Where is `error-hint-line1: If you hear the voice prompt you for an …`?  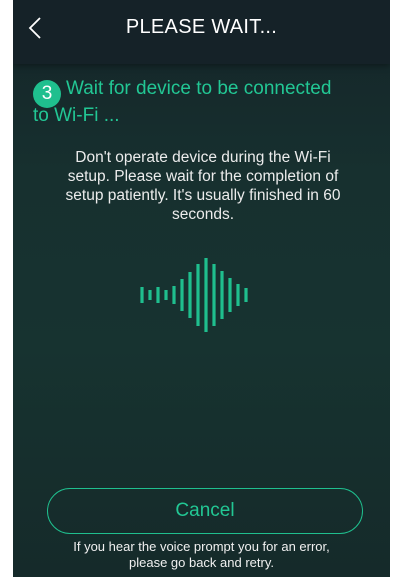 error-hint-line1: If you hear the voice prompt you for an … is located at coordinates (201, 546).